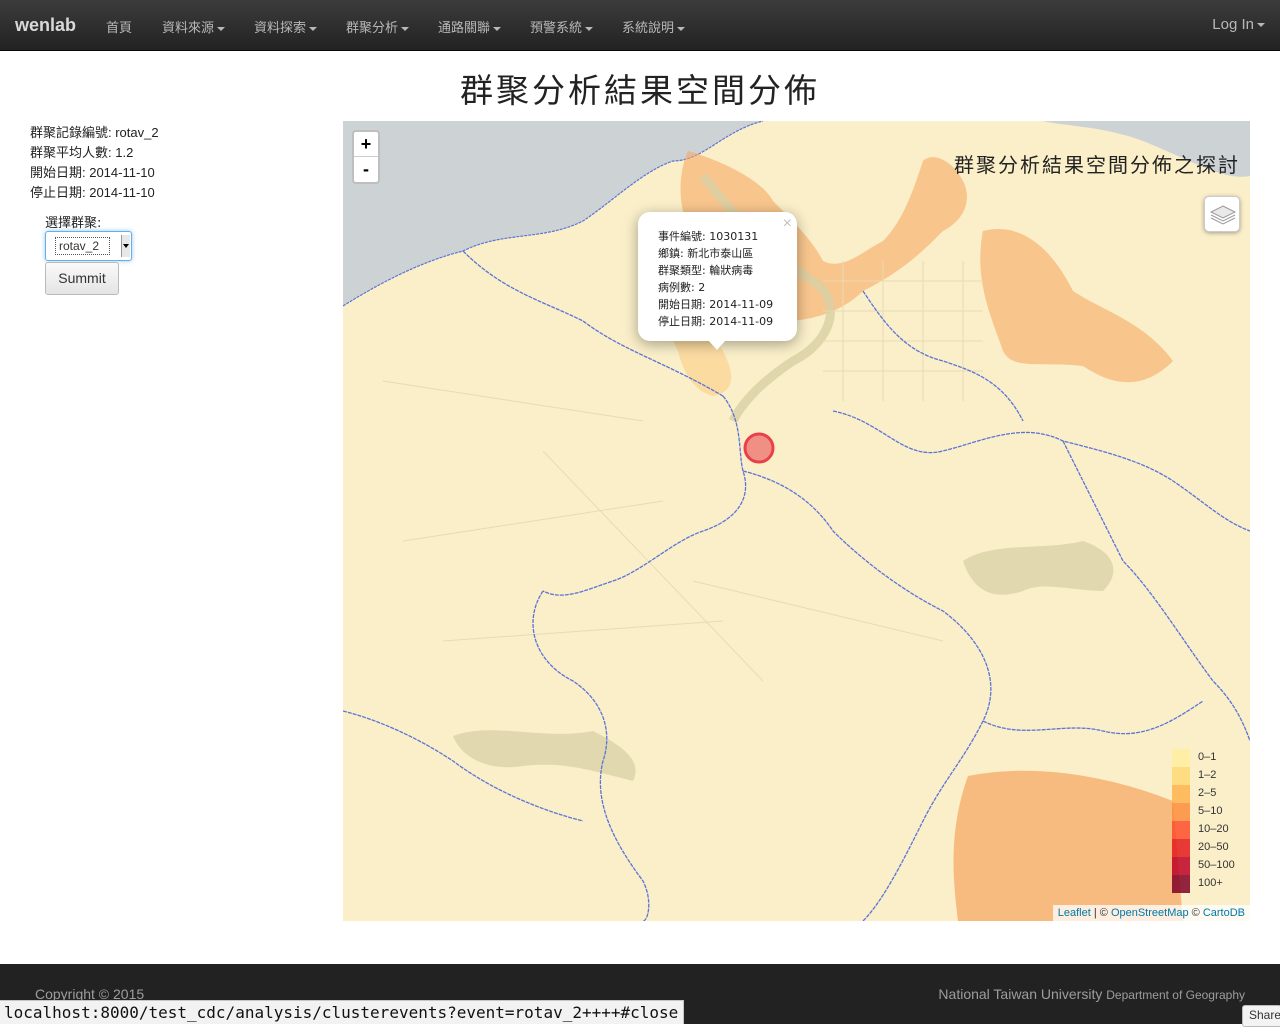 This screenshot has height=1027, width=1280. What do you see at coordinates (73, 223) in the screenshot?
I see `select-cluster-label: 選擇群聚:` at bounding box center [73, 223].